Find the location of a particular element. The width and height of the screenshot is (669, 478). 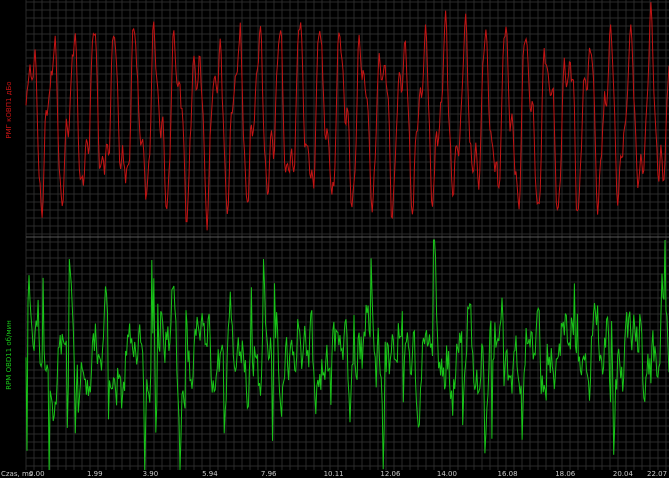

bottom-panel-ylabel: RPM OBD11 об/мин is located at coordinates (9, 355).